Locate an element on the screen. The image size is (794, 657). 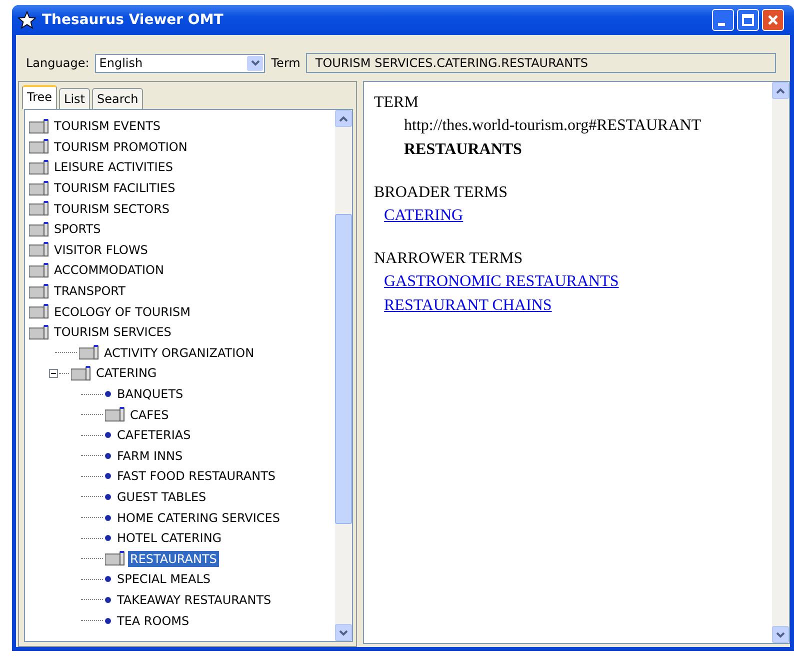
close-button is located at coordinates (773, 20).